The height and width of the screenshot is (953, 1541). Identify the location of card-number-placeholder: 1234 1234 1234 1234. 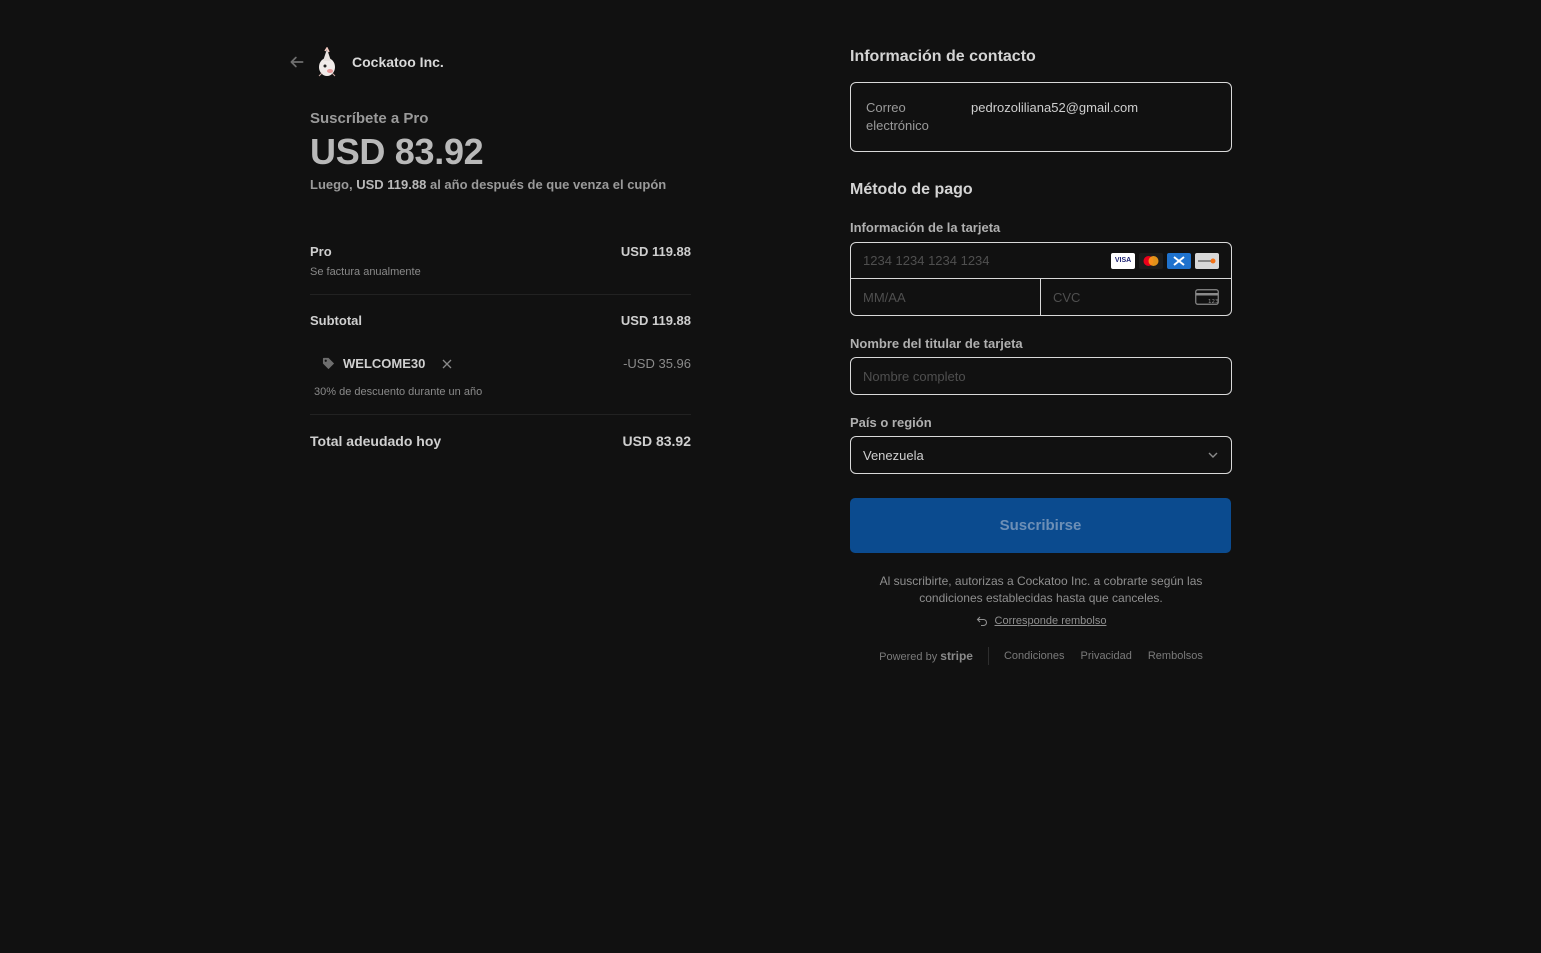
(926, 260).